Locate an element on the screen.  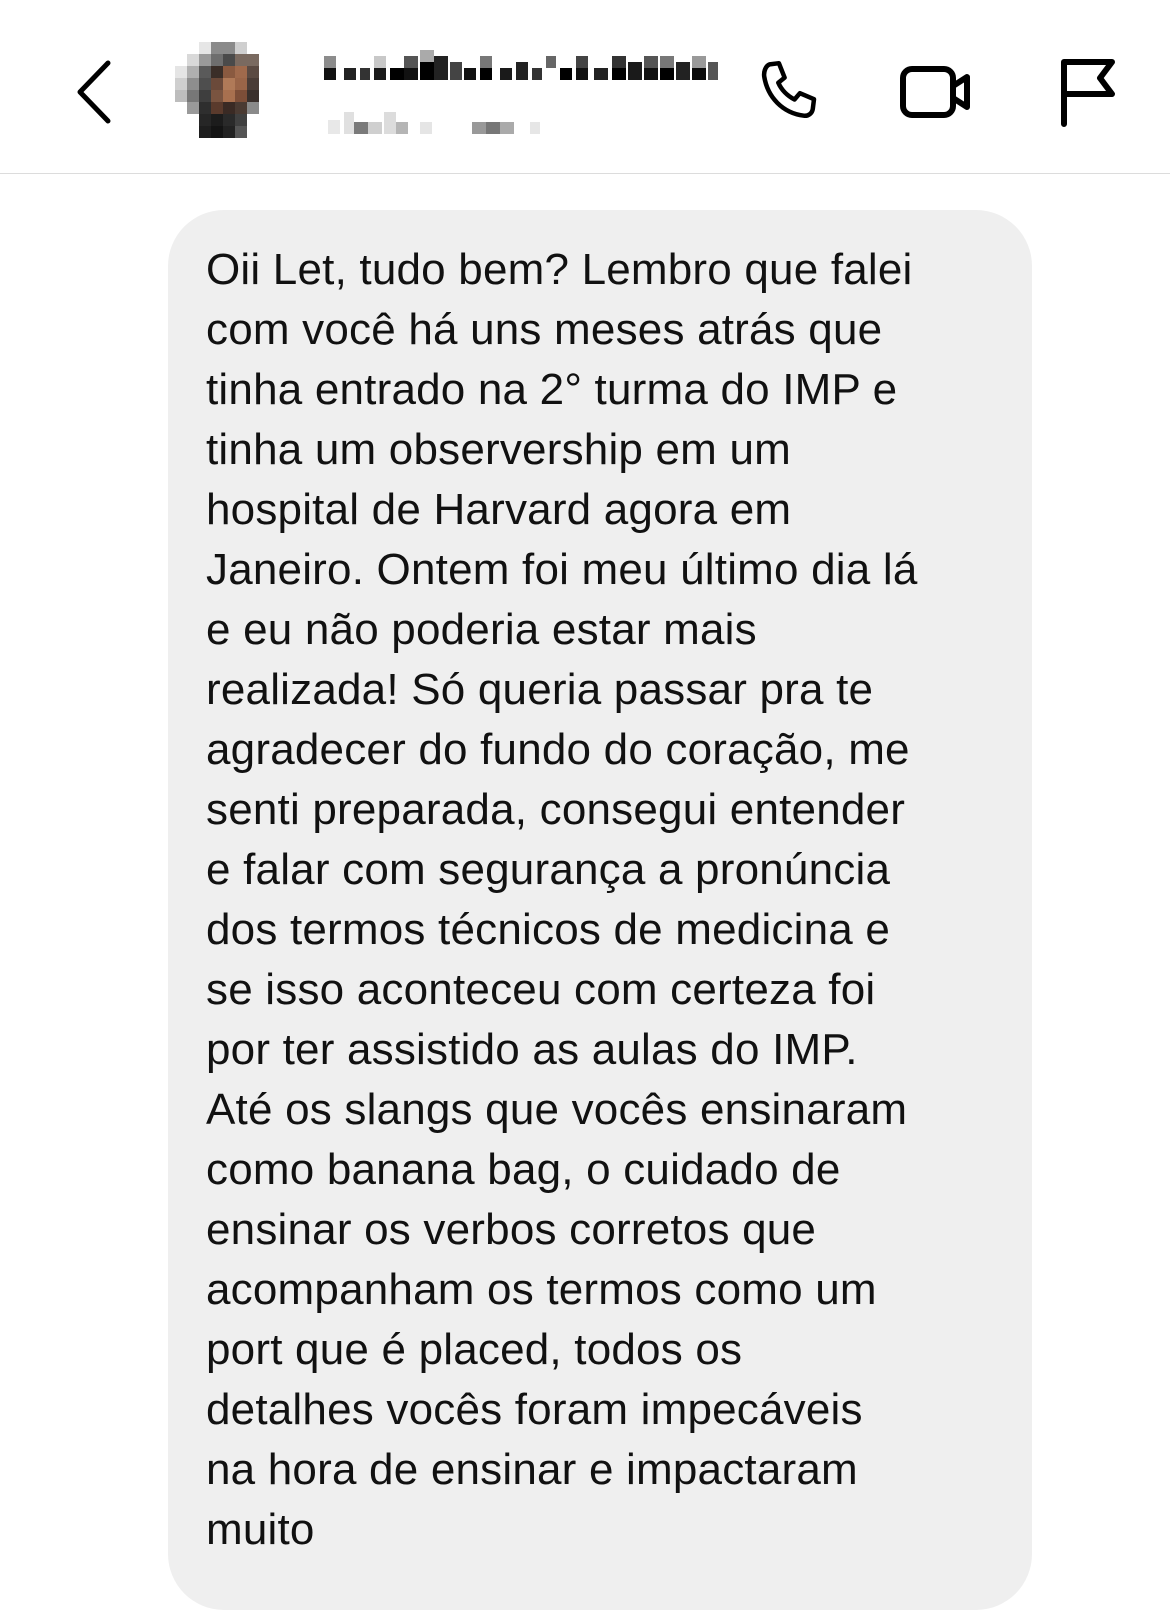
avatar is located at coordinates (223, 90).